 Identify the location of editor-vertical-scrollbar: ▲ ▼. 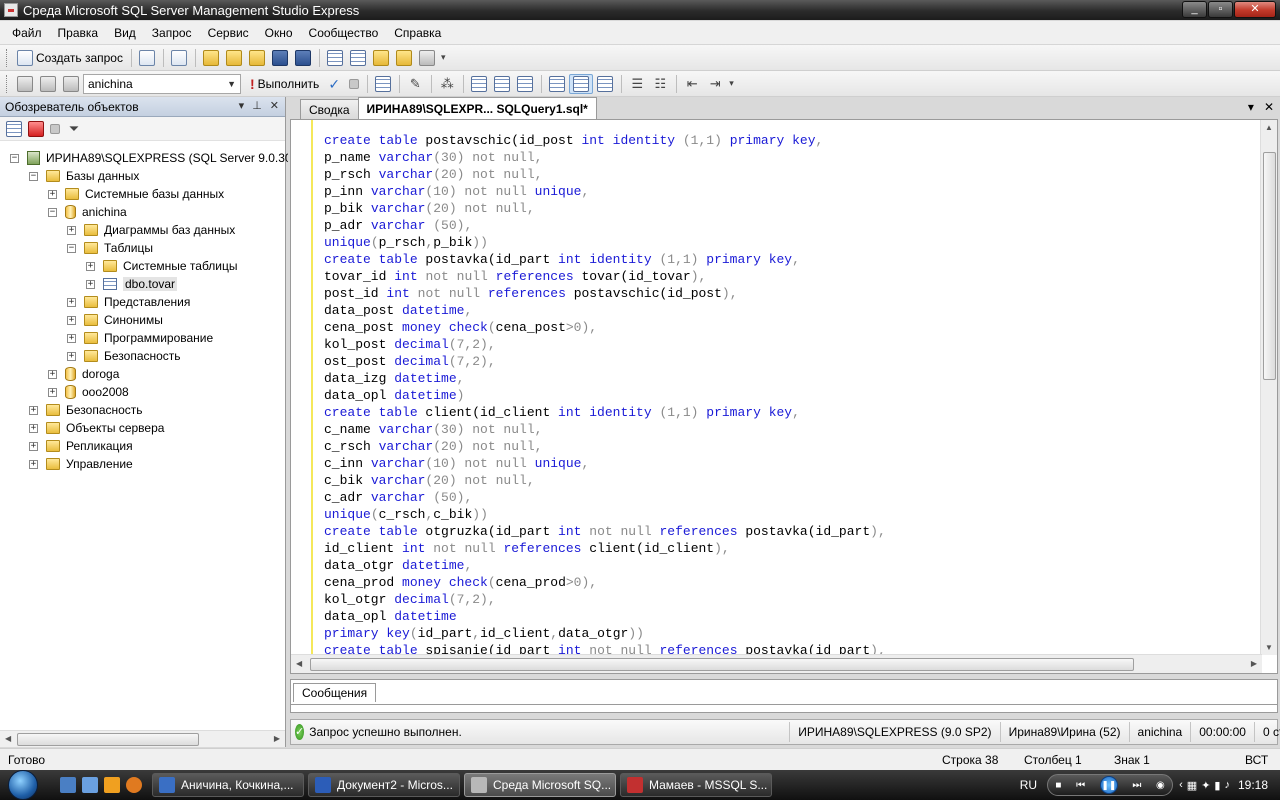
(1268, 387).